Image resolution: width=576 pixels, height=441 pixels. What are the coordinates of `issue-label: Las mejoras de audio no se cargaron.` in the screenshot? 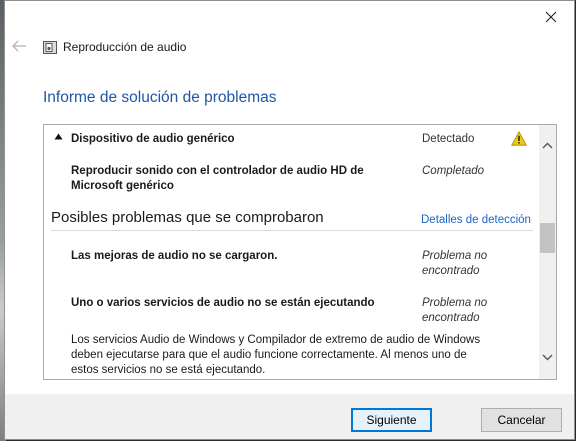 It's located at (174, 256).